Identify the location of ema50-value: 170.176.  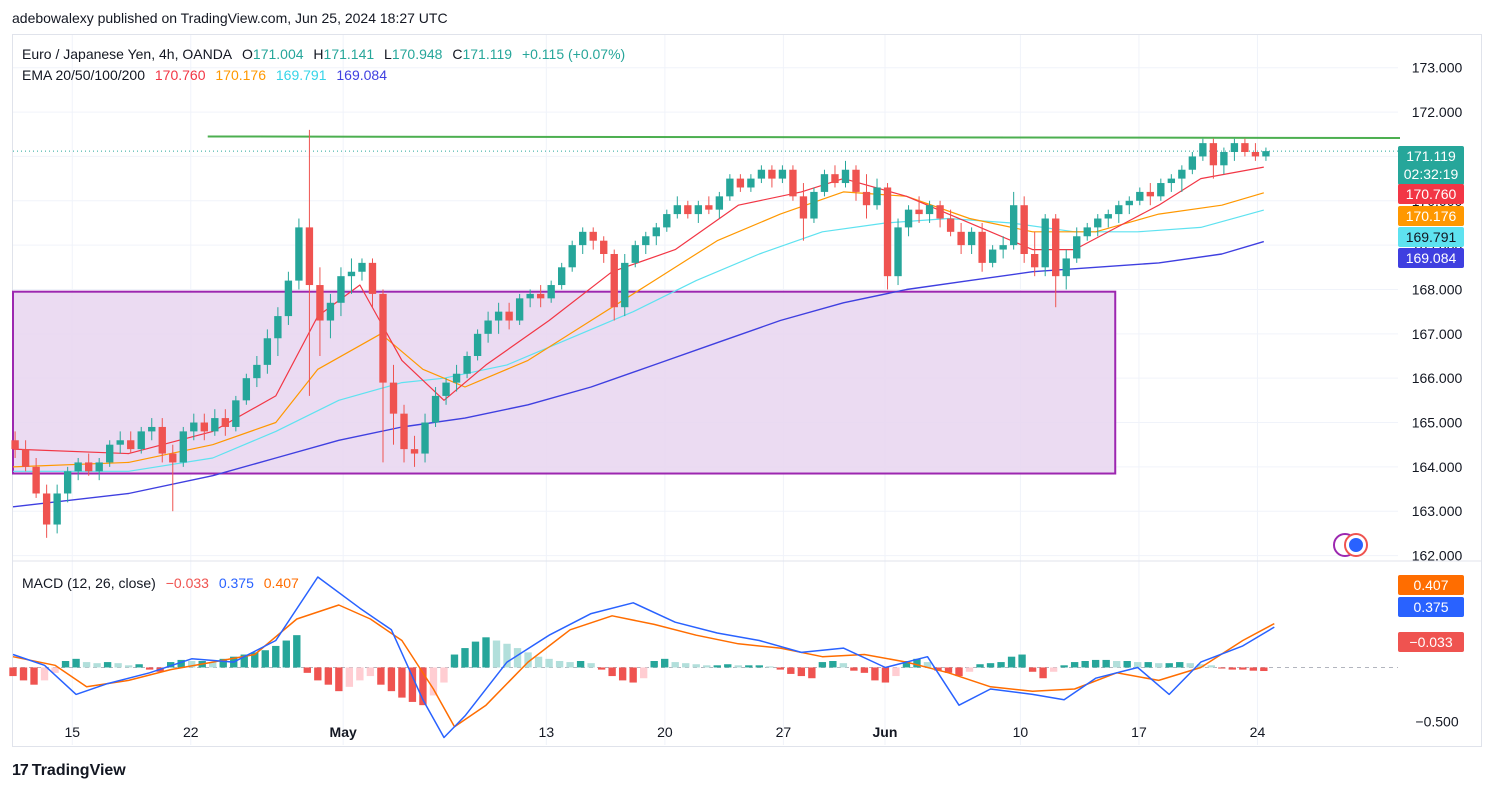
(240, 75).